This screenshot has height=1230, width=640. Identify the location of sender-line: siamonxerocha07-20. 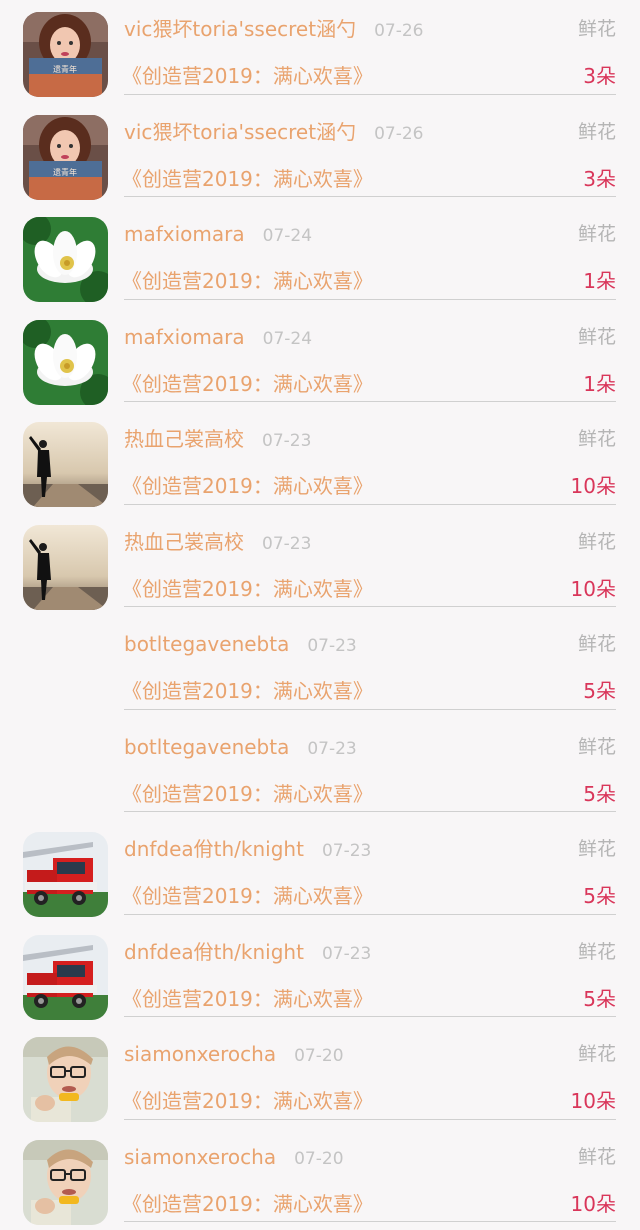
(234, 1055).